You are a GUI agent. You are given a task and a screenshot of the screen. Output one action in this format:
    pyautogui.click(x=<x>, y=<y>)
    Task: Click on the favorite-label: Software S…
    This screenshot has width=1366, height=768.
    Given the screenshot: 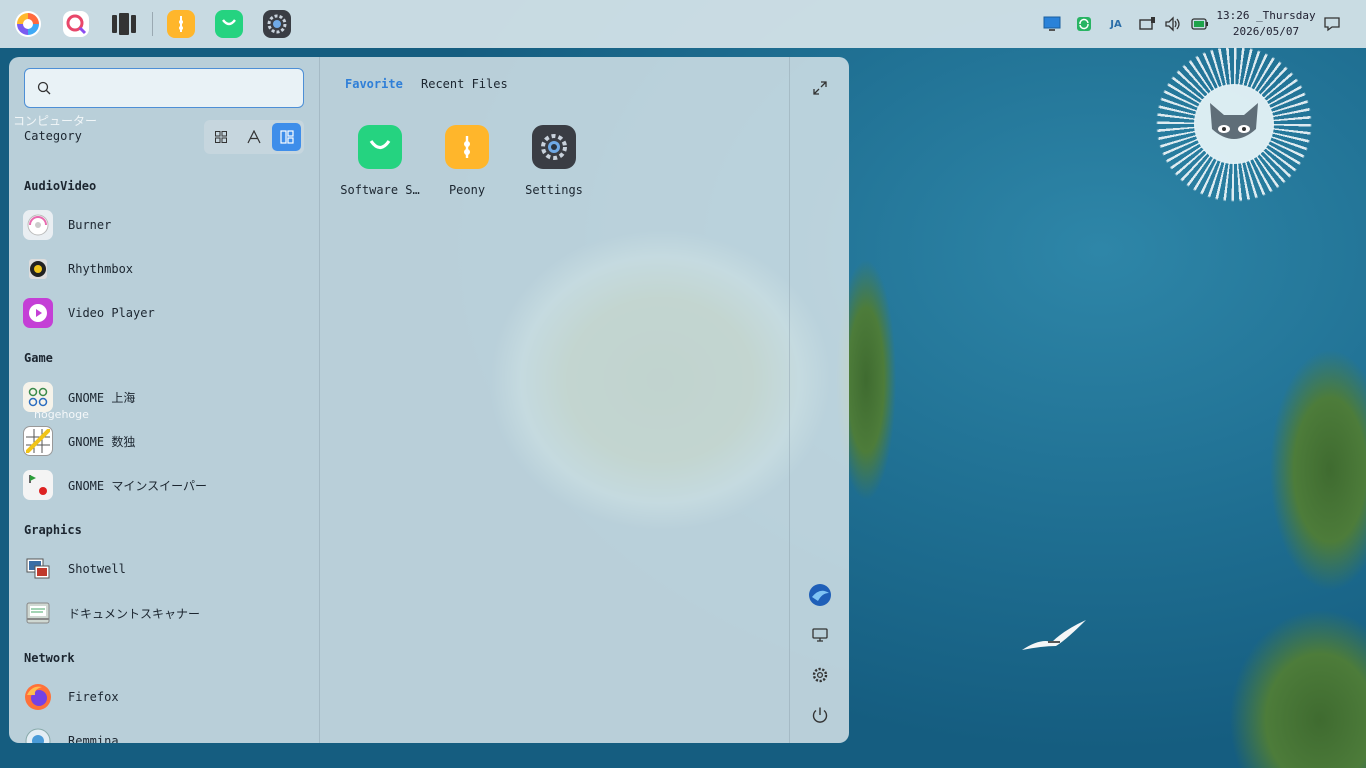 What is the action you would take?
    pyautogui.click(x=380, y=190)
    